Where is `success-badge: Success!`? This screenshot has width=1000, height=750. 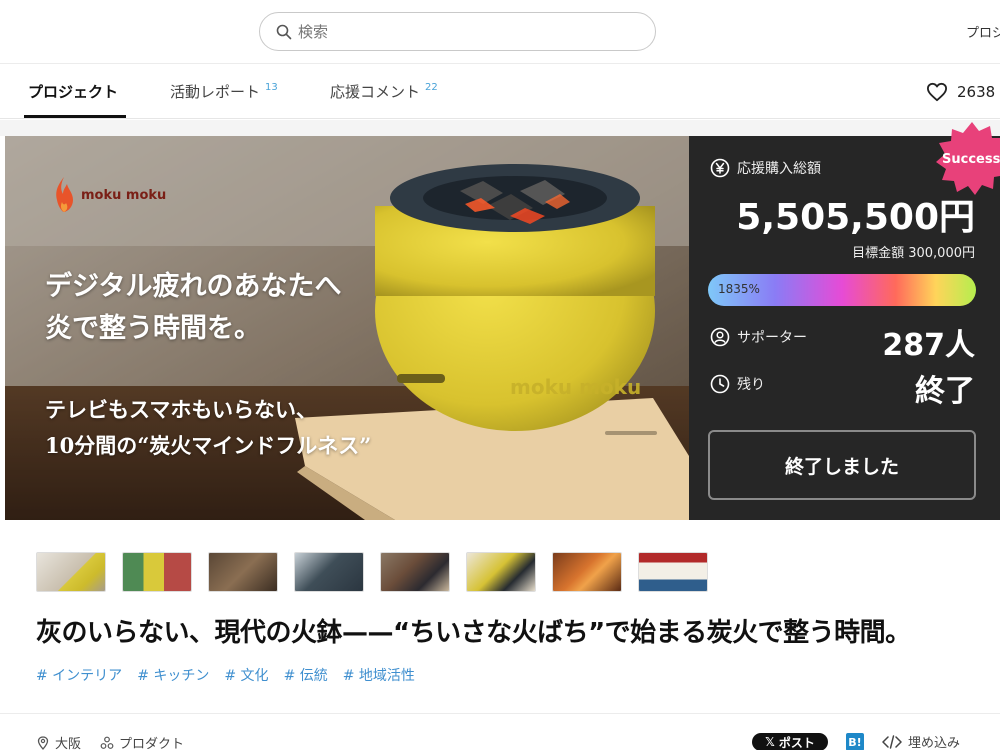
success-badge: Success! is located at coordinates (971, 159).